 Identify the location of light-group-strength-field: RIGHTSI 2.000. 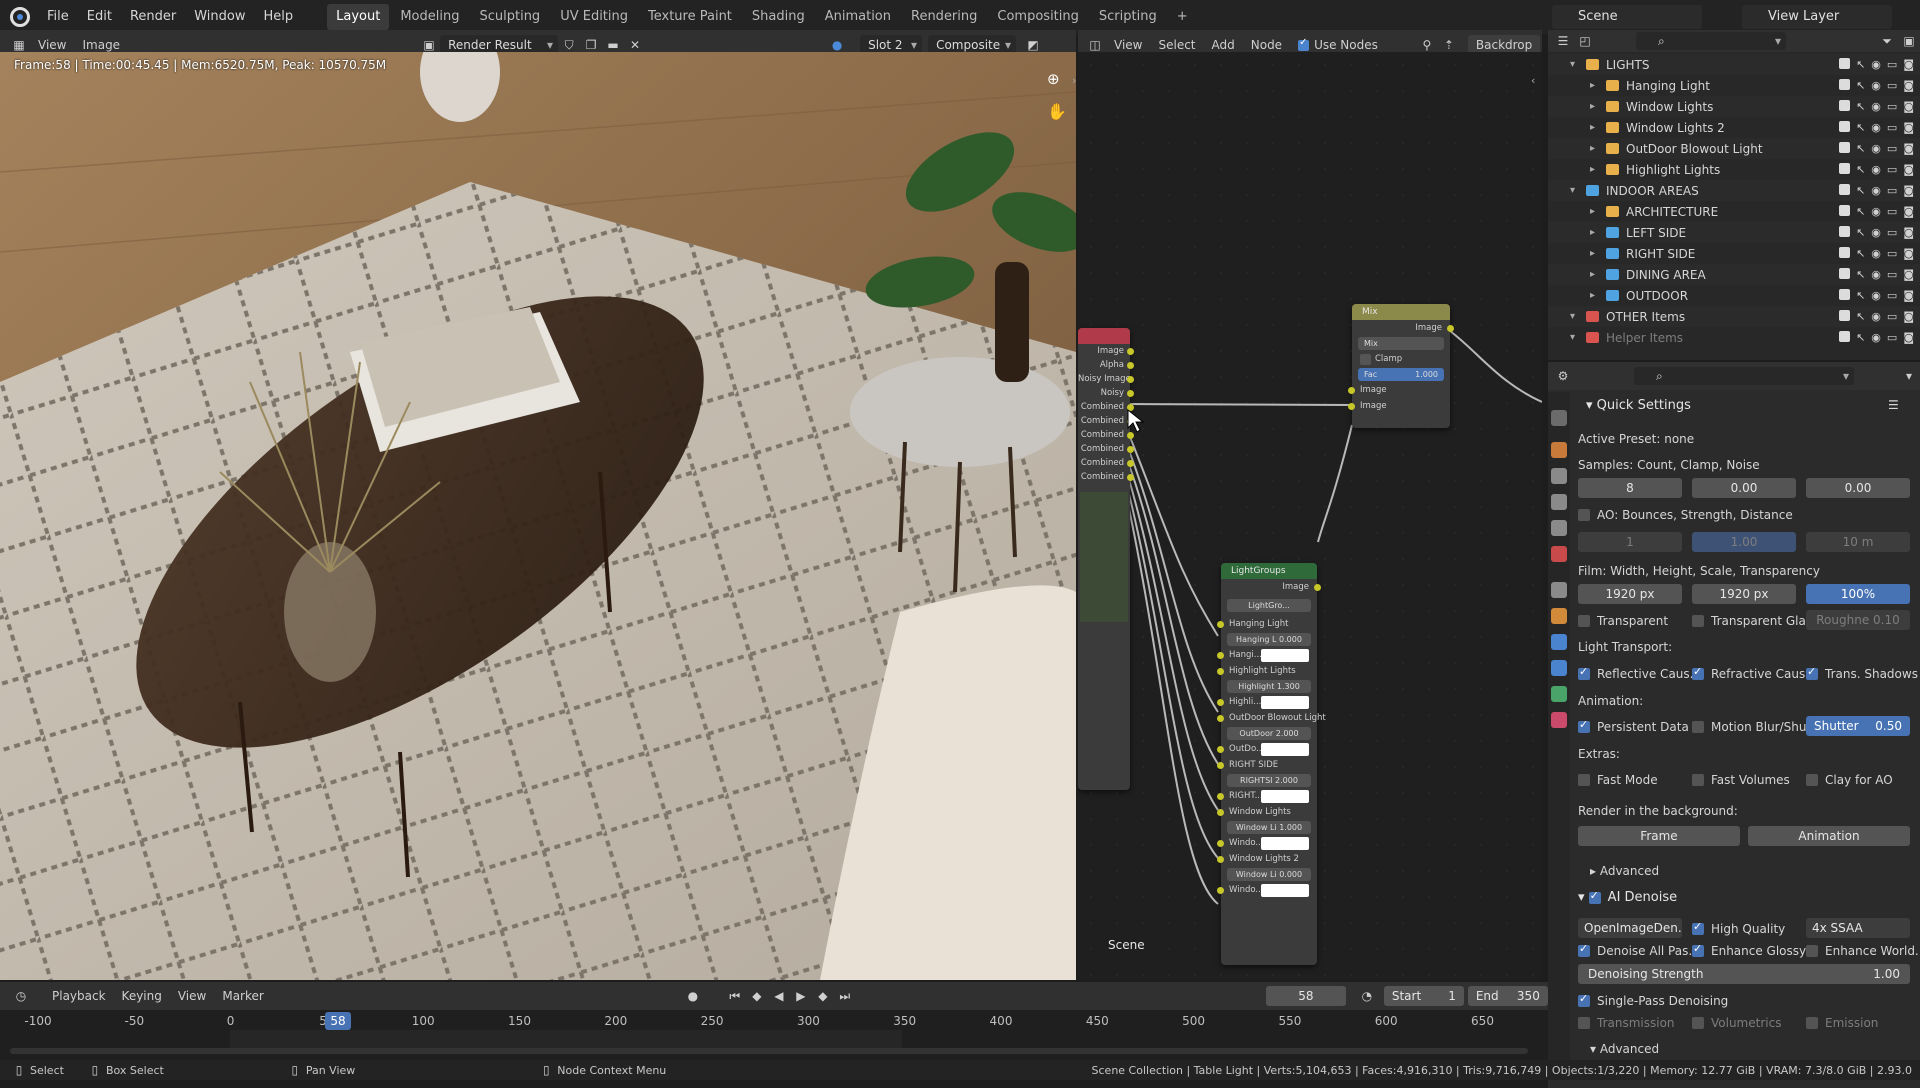
(1269, 780).